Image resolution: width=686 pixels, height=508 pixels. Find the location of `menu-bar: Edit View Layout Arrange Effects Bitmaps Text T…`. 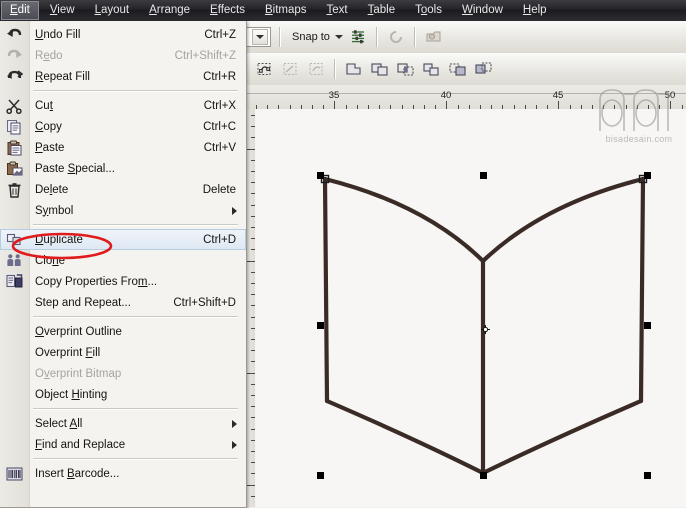

menu-bar: Edit View Layout Arrange Effects Bitmaps Text T… is located at coordinates (343, 10).